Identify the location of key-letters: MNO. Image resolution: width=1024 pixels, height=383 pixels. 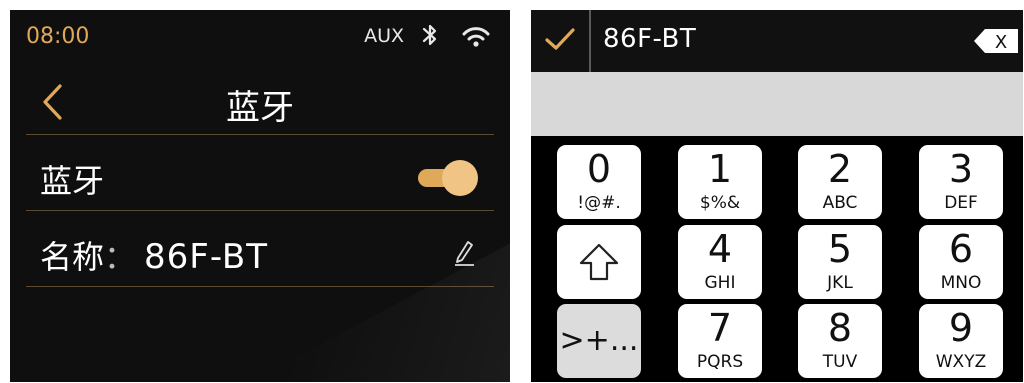
(961, 283).